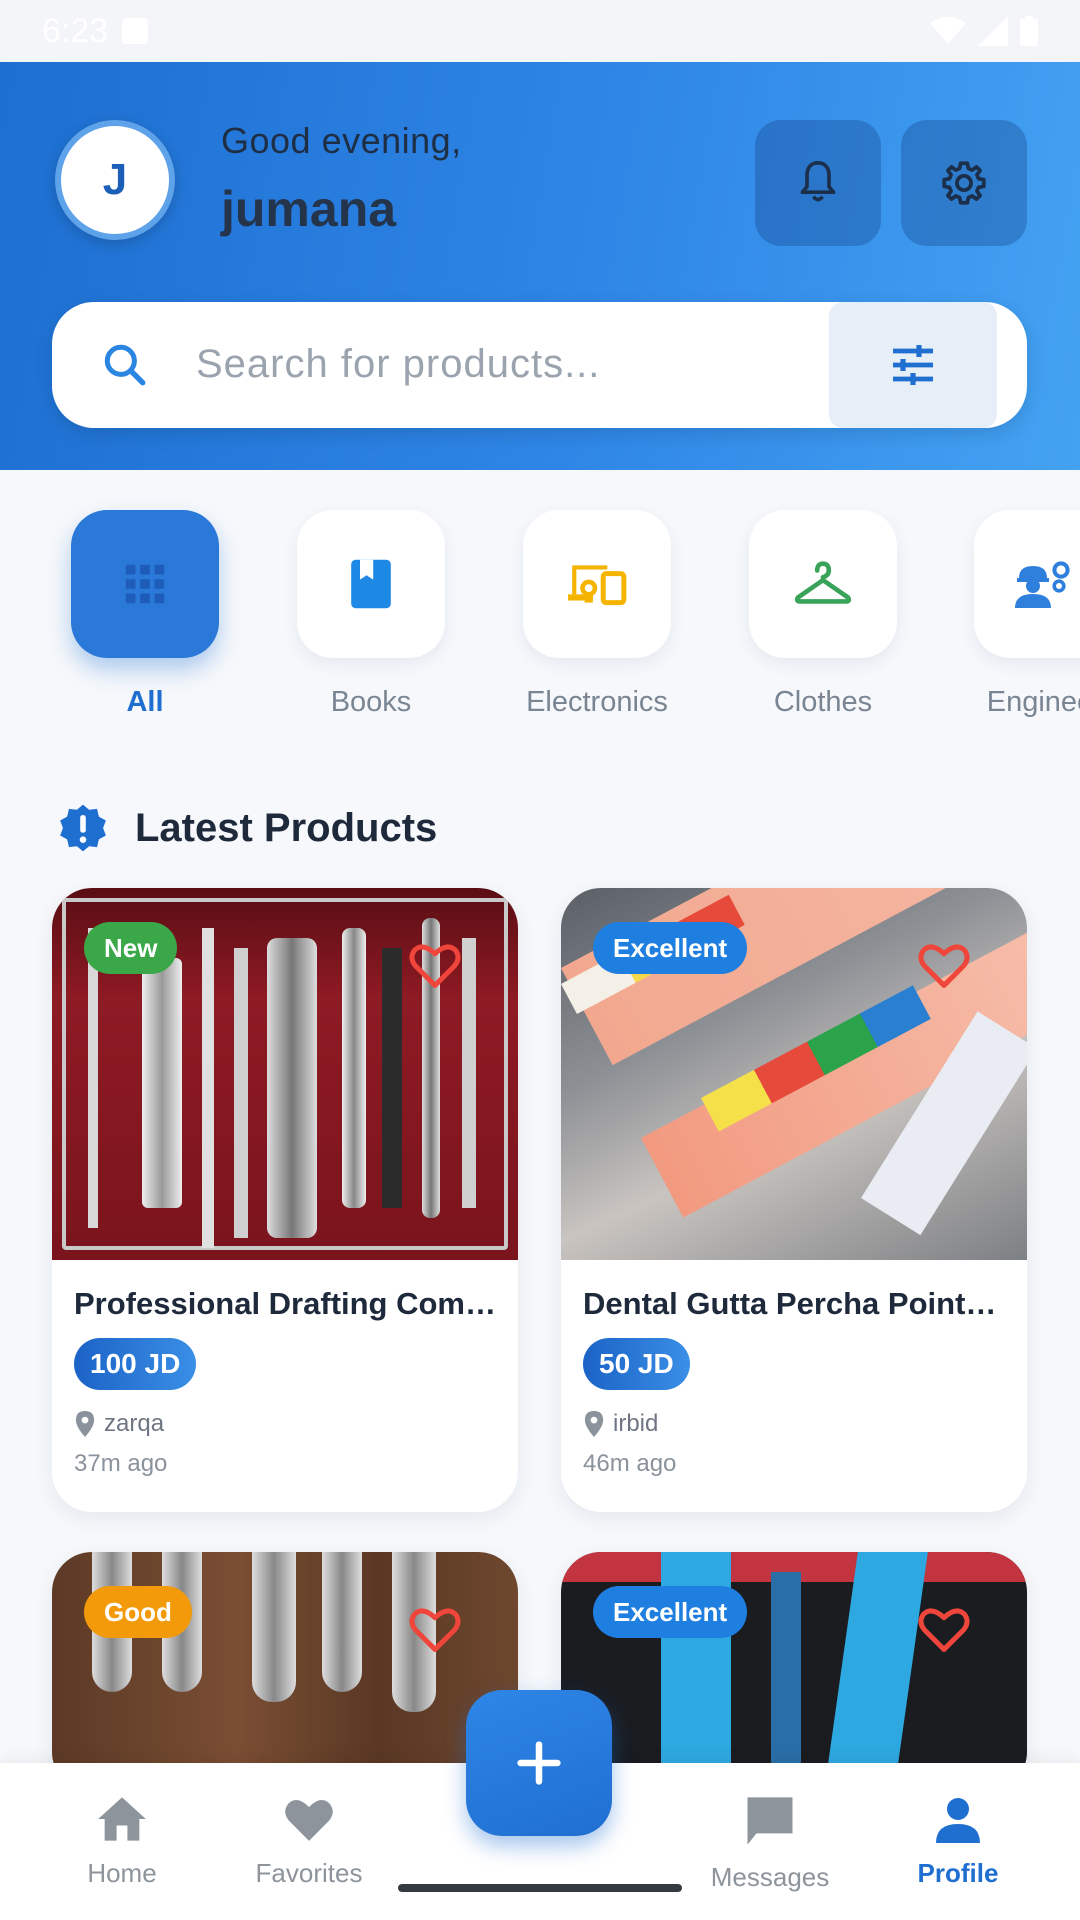  I want to click on person-icon, so click(958, 1820).